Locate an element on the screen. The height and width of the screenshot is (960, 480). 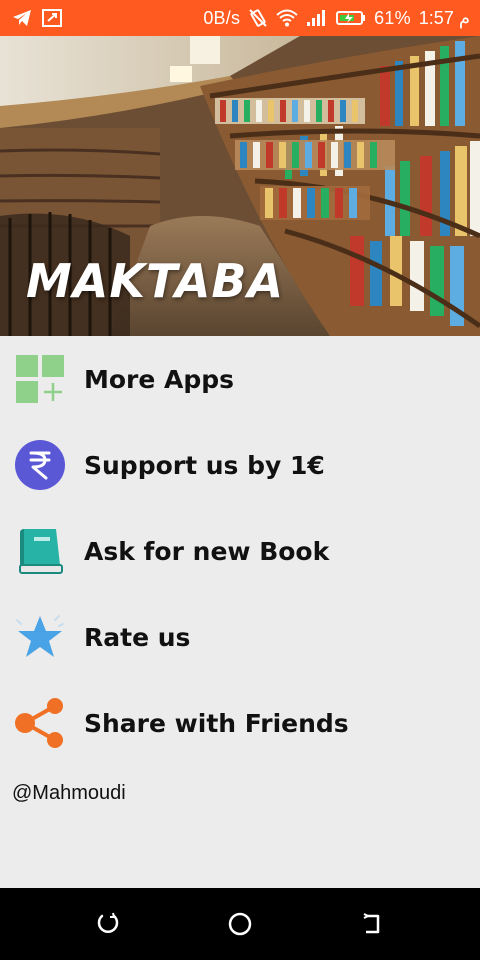
clock: 1:57 م is located at coordinates (444, 17).